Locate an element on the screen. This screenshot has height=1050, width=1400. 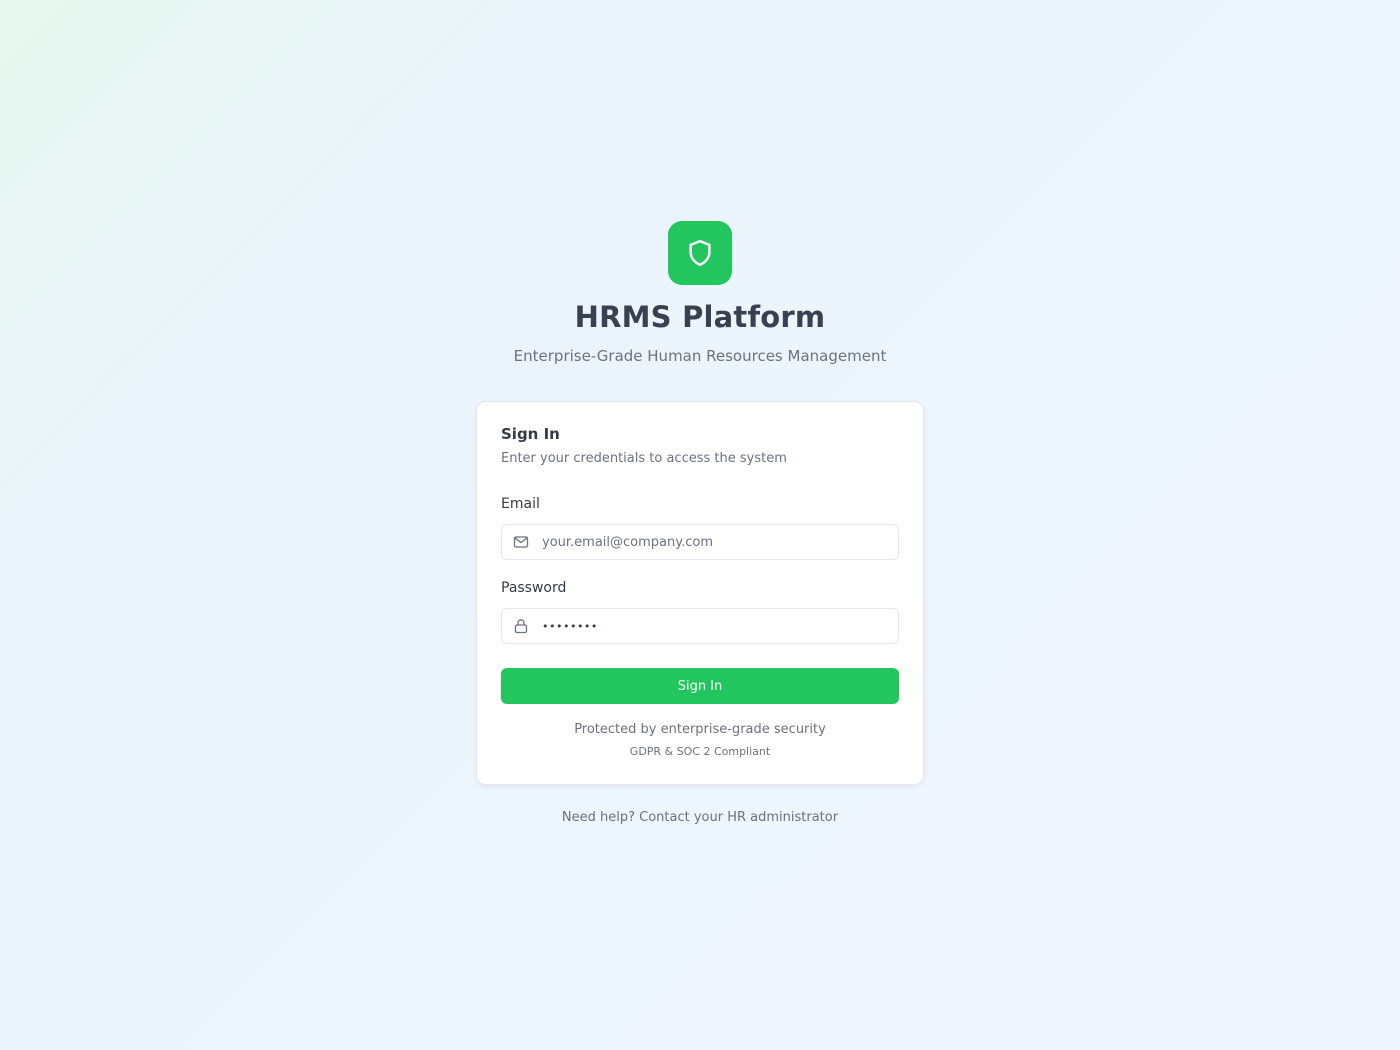
logo-badge is located at coordinates (700, 253).